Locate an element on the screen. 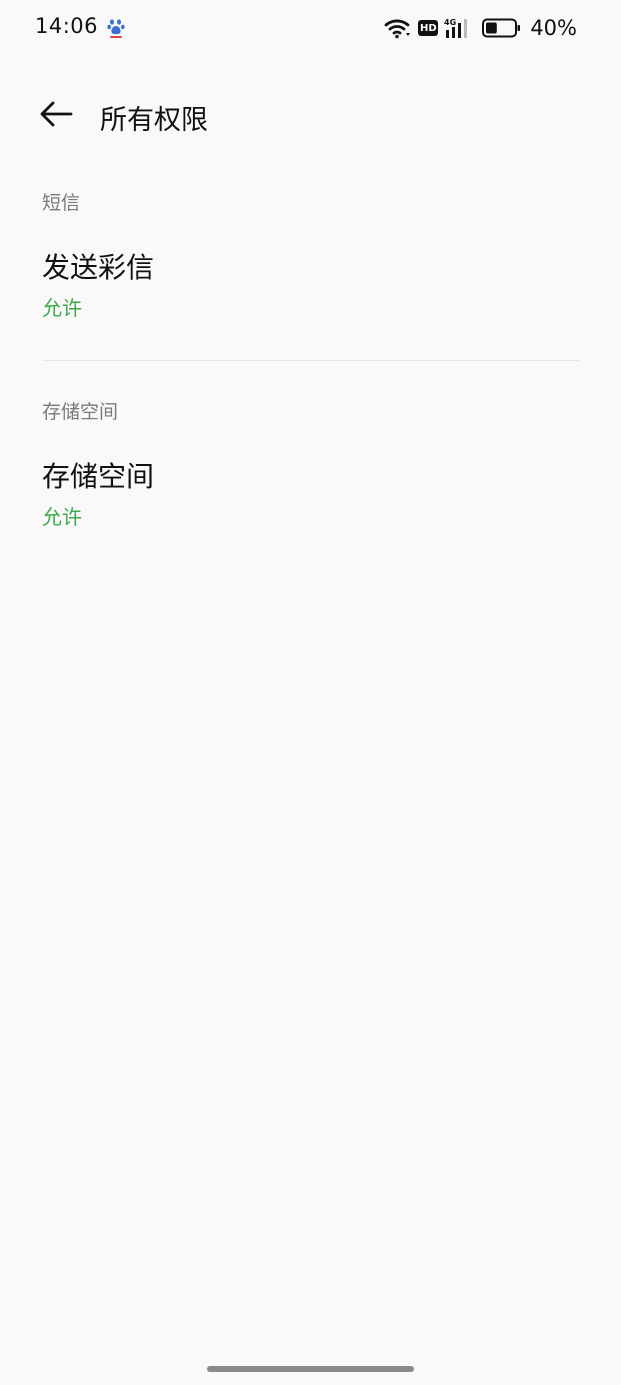  svg-text: 4G is located at coordinates (450, 22).